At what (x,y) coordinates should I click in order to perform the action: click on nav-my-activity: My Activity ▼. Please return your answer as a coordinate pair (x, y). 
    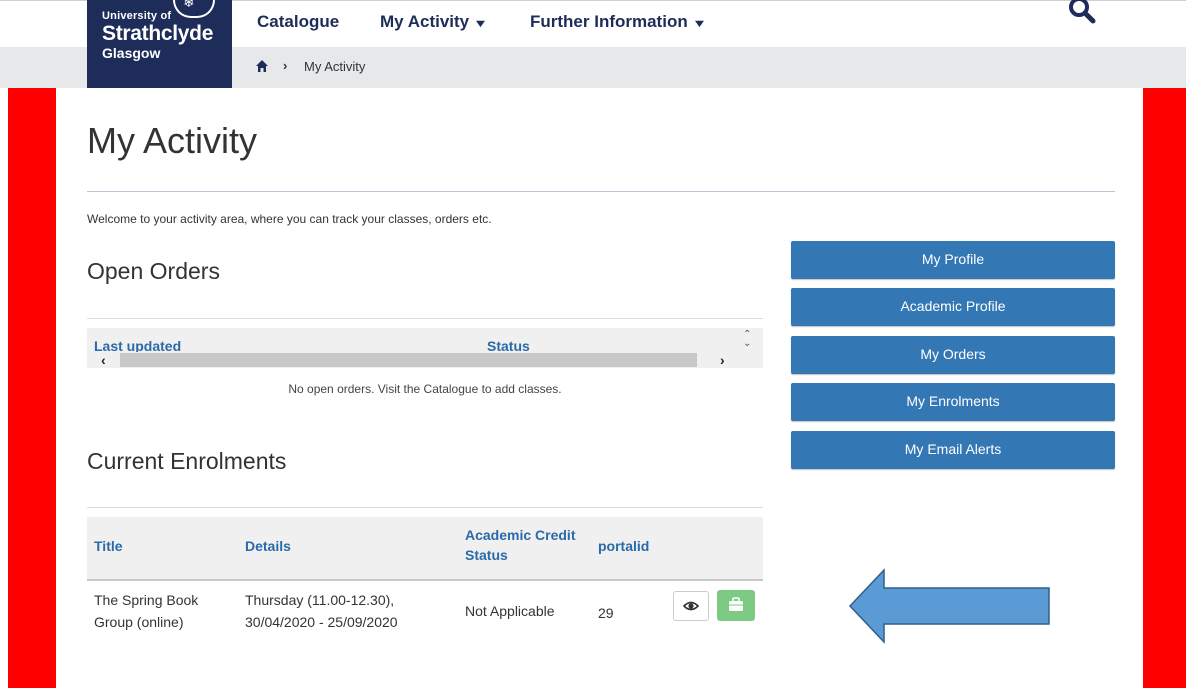
    Looking at the image, I should click on (434, 22).